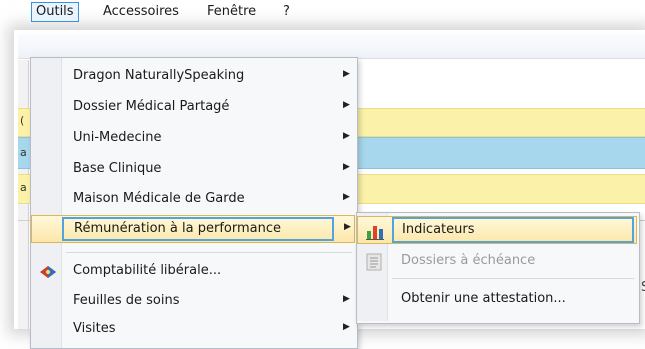  I want to click on menu-item-feuilles-de-soins: Feuilles de soins ▶, so click(193, 302).